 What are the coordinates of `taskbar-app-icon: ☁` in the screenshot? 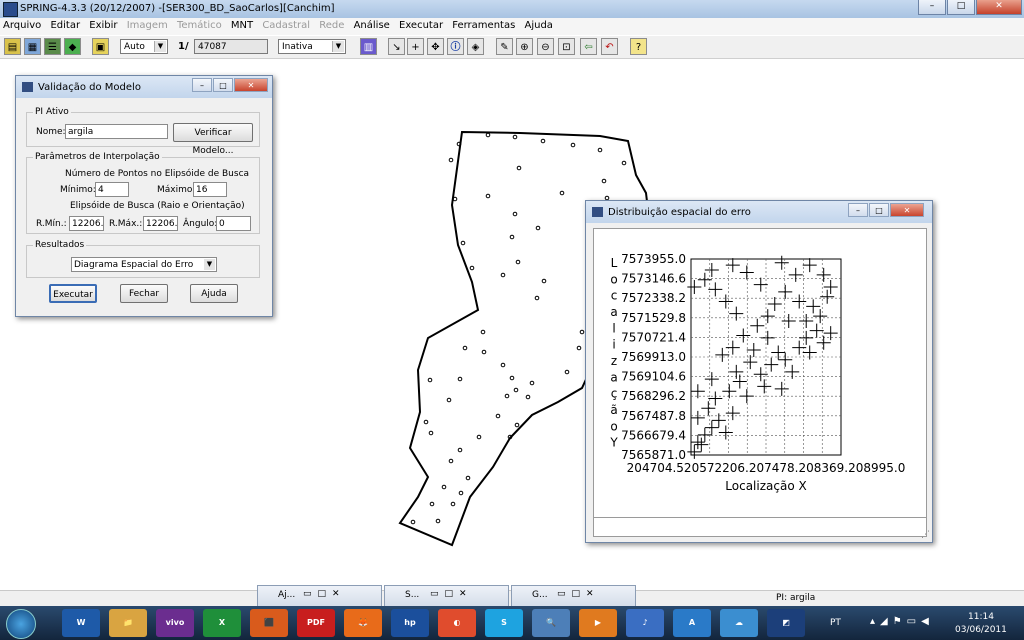 It's located at (739, 623).